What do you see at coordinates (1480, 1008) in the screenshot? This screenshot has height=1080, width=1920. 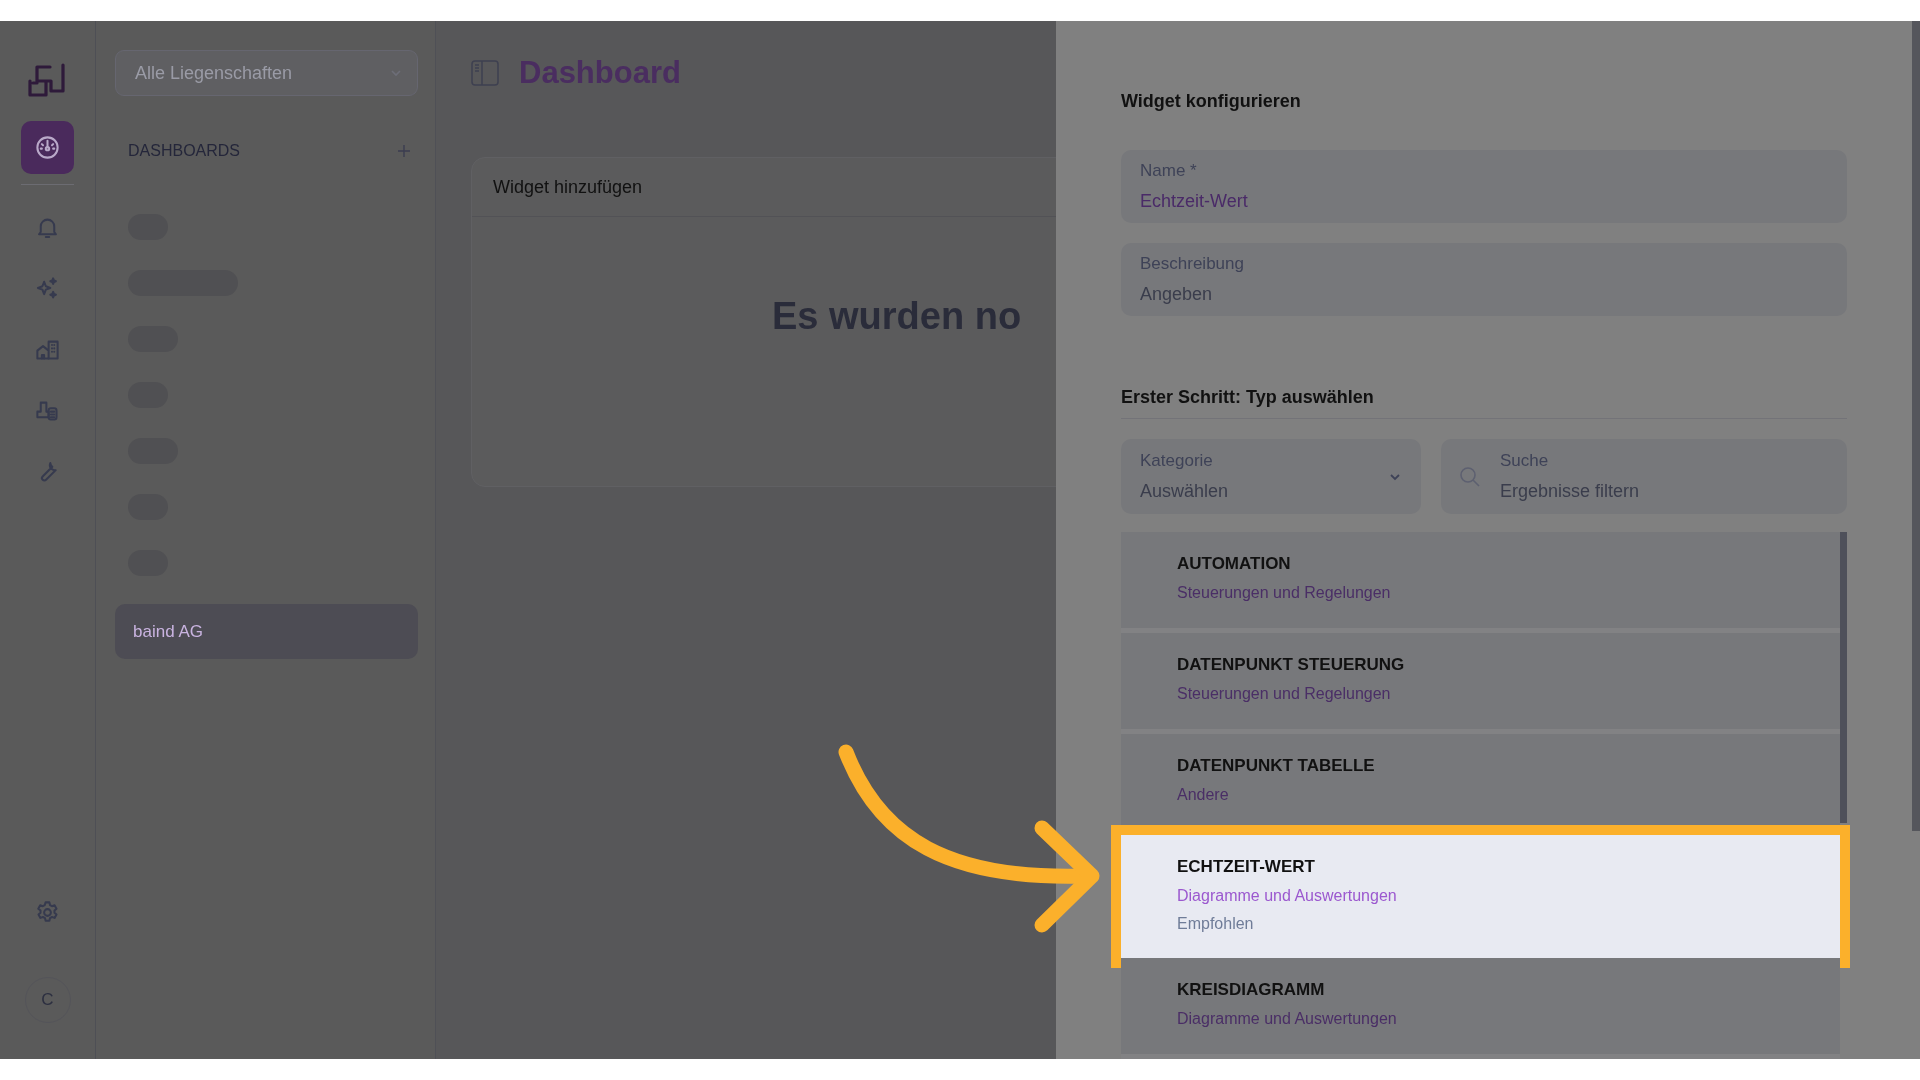 I see `widget-type-option: KREISDIAGRAMM Diagramme und Auswertungen` at bounding box center [1480, 1008].